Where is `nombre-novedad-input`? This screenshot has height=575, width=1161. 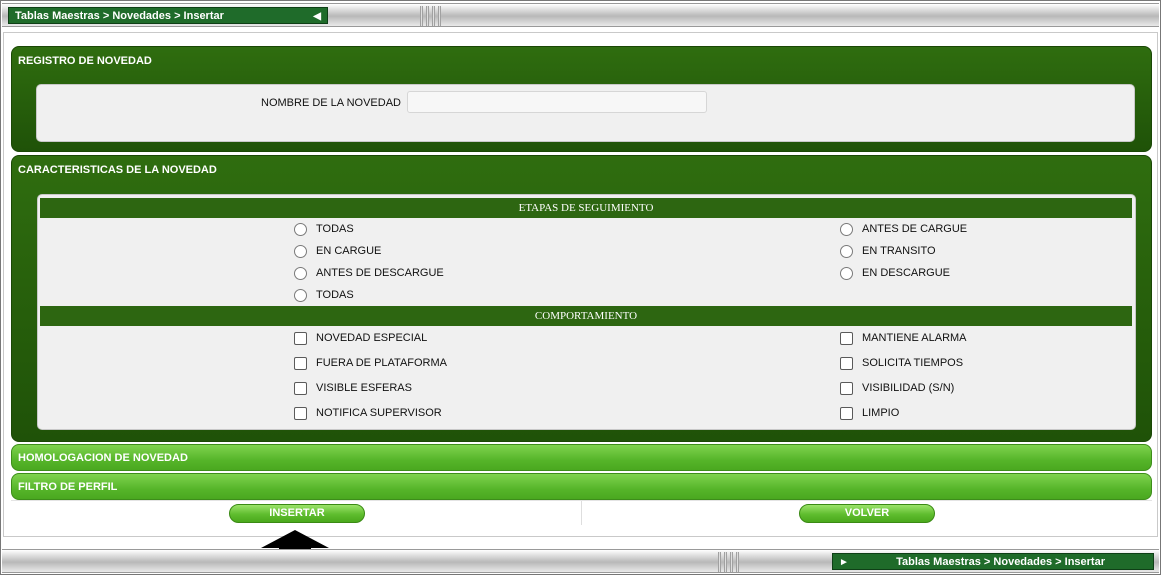 nombre-novedad-input is located at coordinates (557, 102).